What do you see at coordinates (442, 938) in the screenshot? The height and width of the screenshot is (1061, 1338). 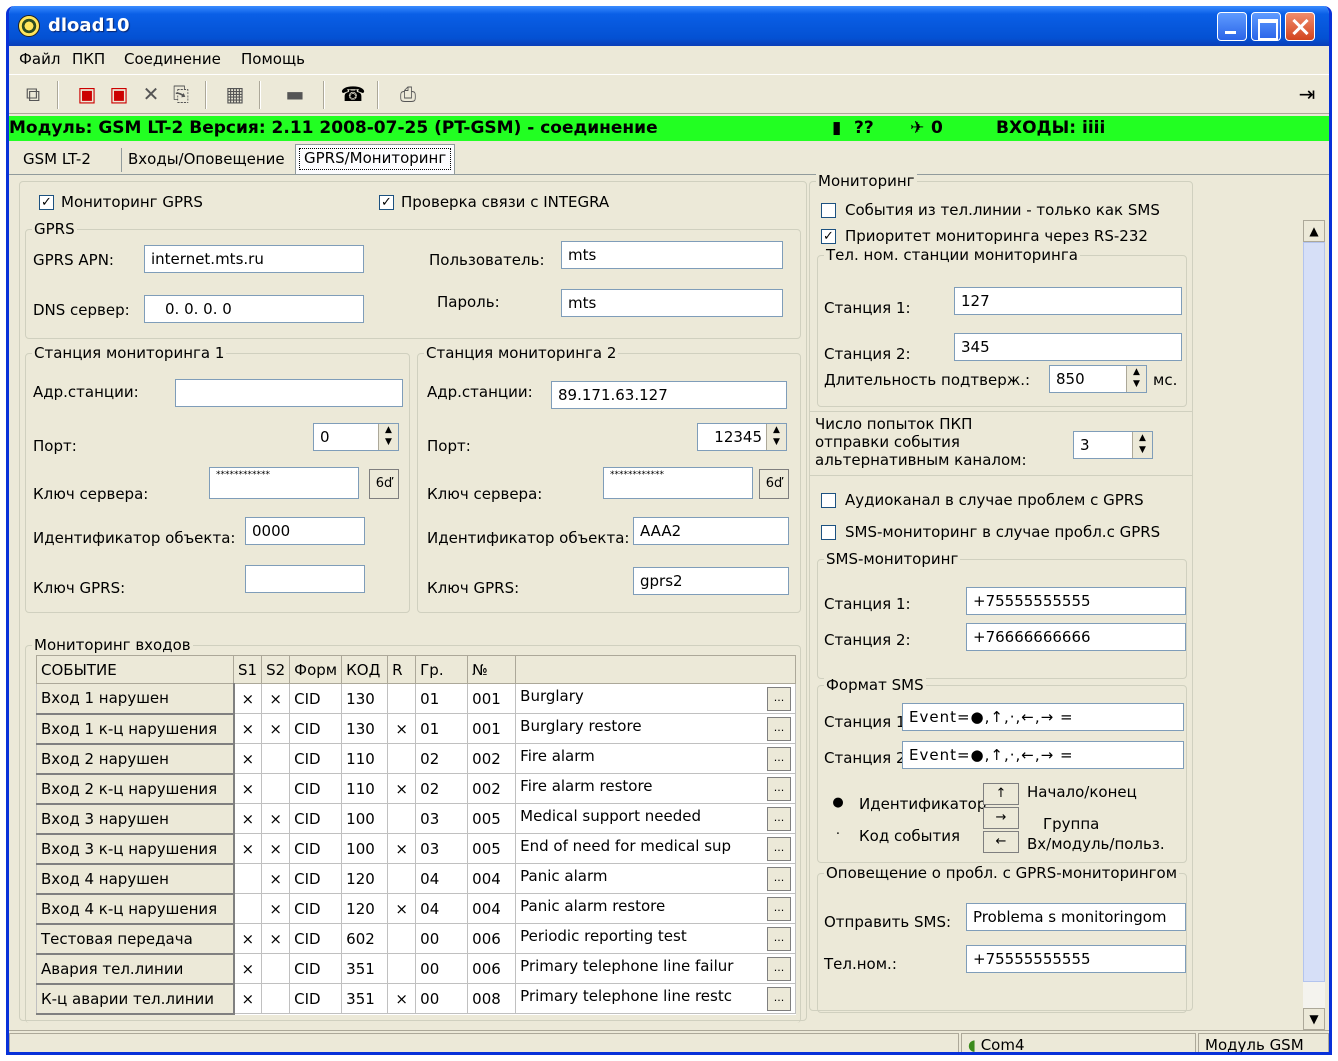 I see `table-cell-gr: 00` at bounding box center [442, 938].